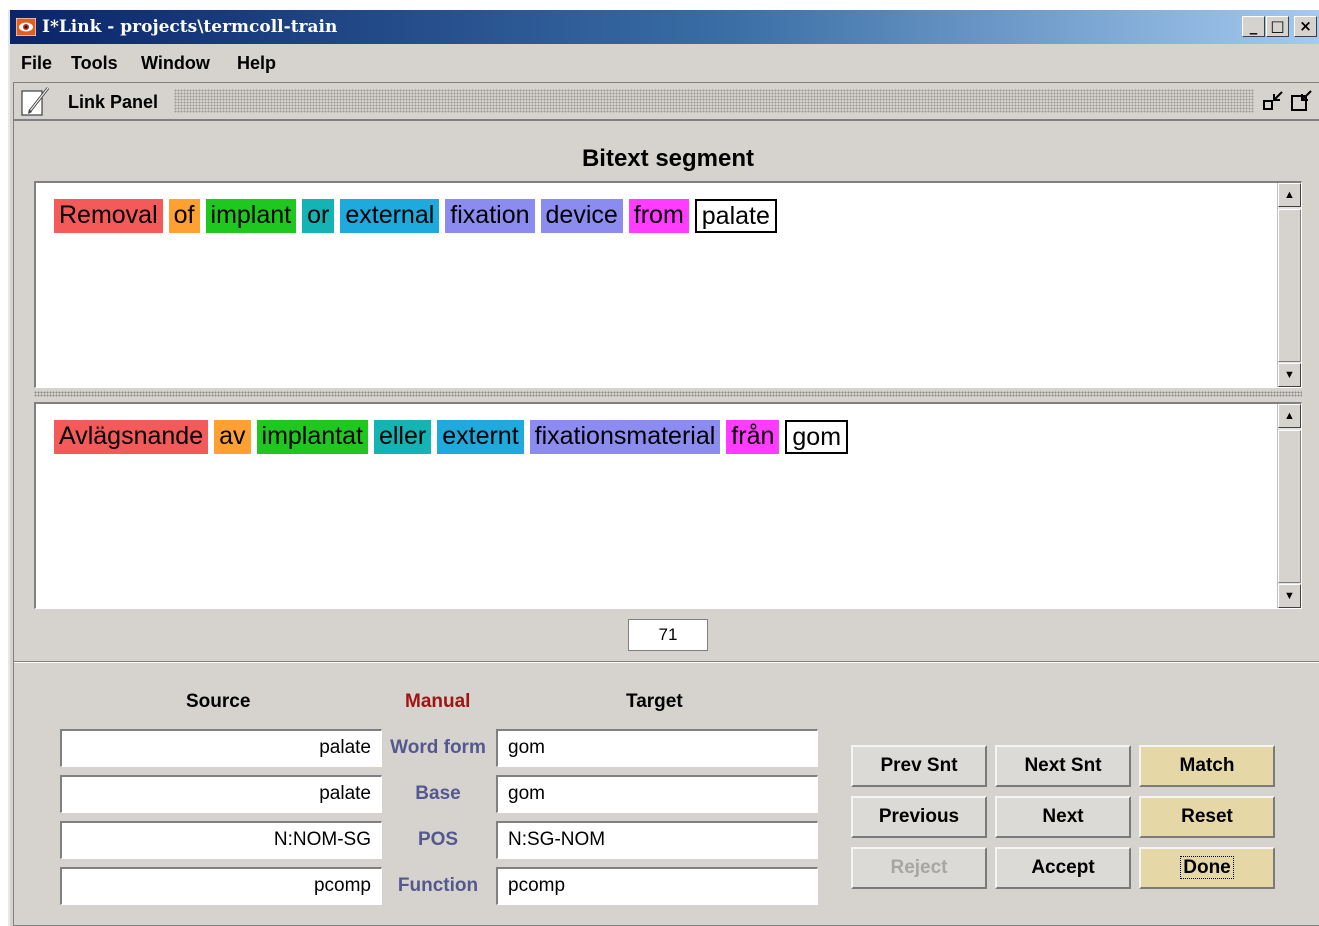 The width and height of the screenshot is (1319, 926). What do you see at coordinates (753, 437) in the screenshot?
I see `target-token: från` at bounding box center [753, 437].